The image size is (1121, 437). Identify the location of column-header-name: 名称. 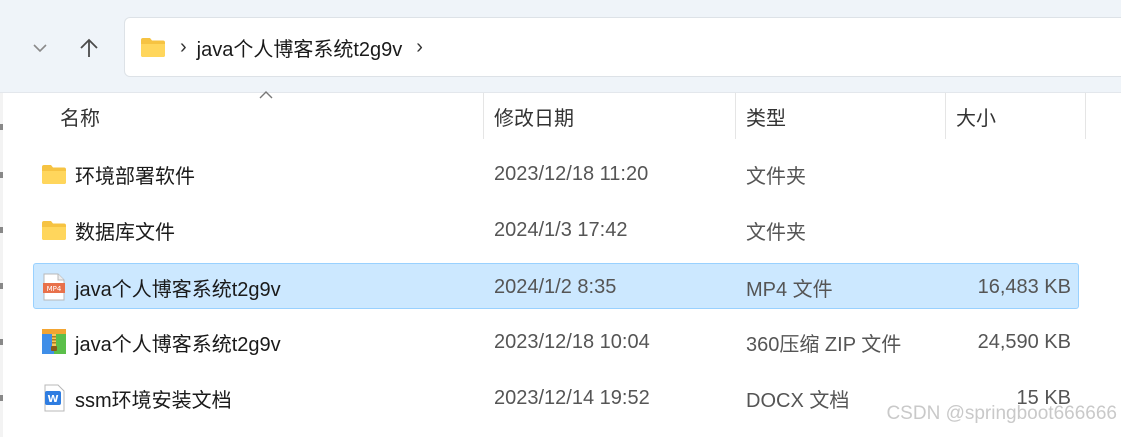
(272, 116).